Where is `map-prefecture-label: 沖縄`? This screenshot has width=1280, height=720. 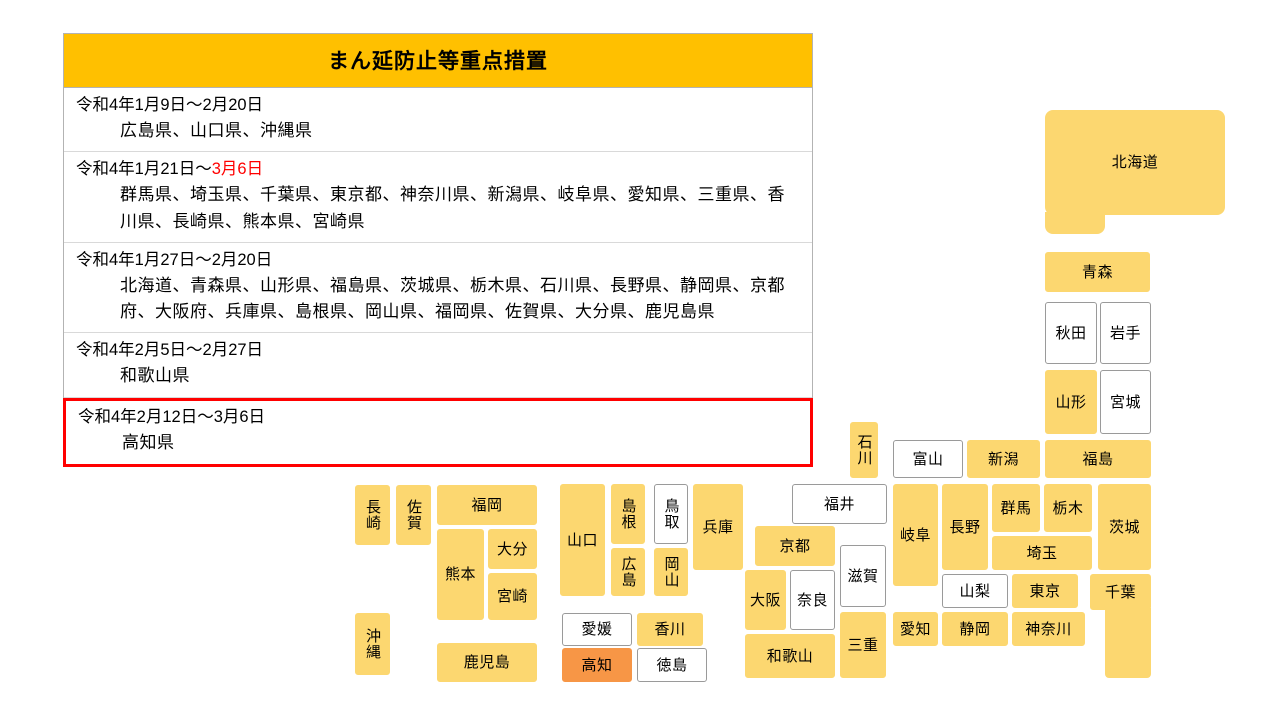
map-prefecture-label: 沖縄 is located at coordinates (372, 644).